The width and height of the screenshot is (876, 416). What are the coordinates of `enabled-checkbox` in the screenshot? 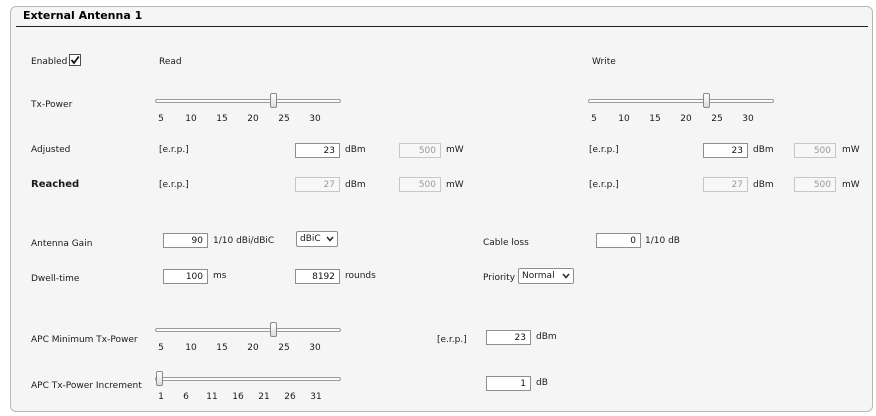 It's located at (75, 60).